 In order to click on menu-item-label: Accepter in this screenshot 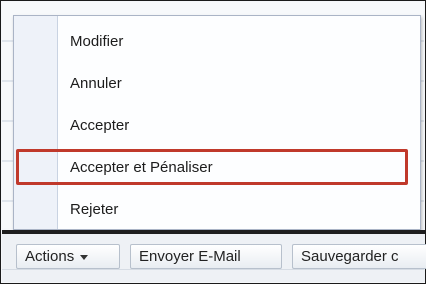, I will do `click(100, 125)`.